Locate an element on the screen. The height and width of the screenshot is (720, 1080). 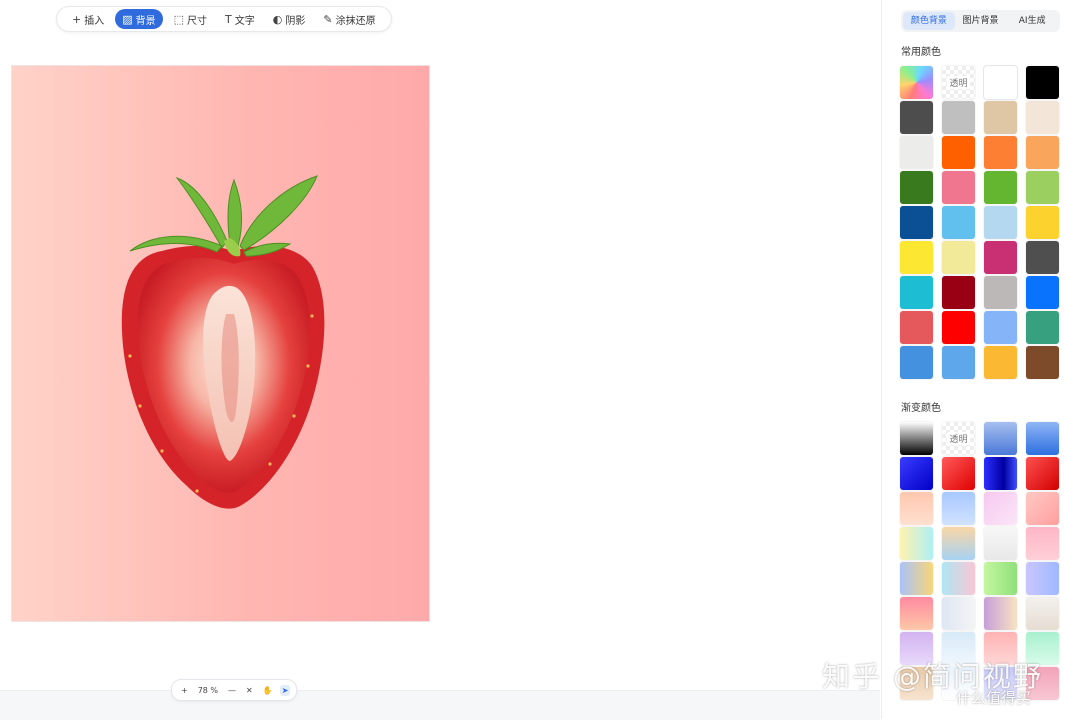
toolbar-button-label: 文字 is located at coordinates (244, 21).